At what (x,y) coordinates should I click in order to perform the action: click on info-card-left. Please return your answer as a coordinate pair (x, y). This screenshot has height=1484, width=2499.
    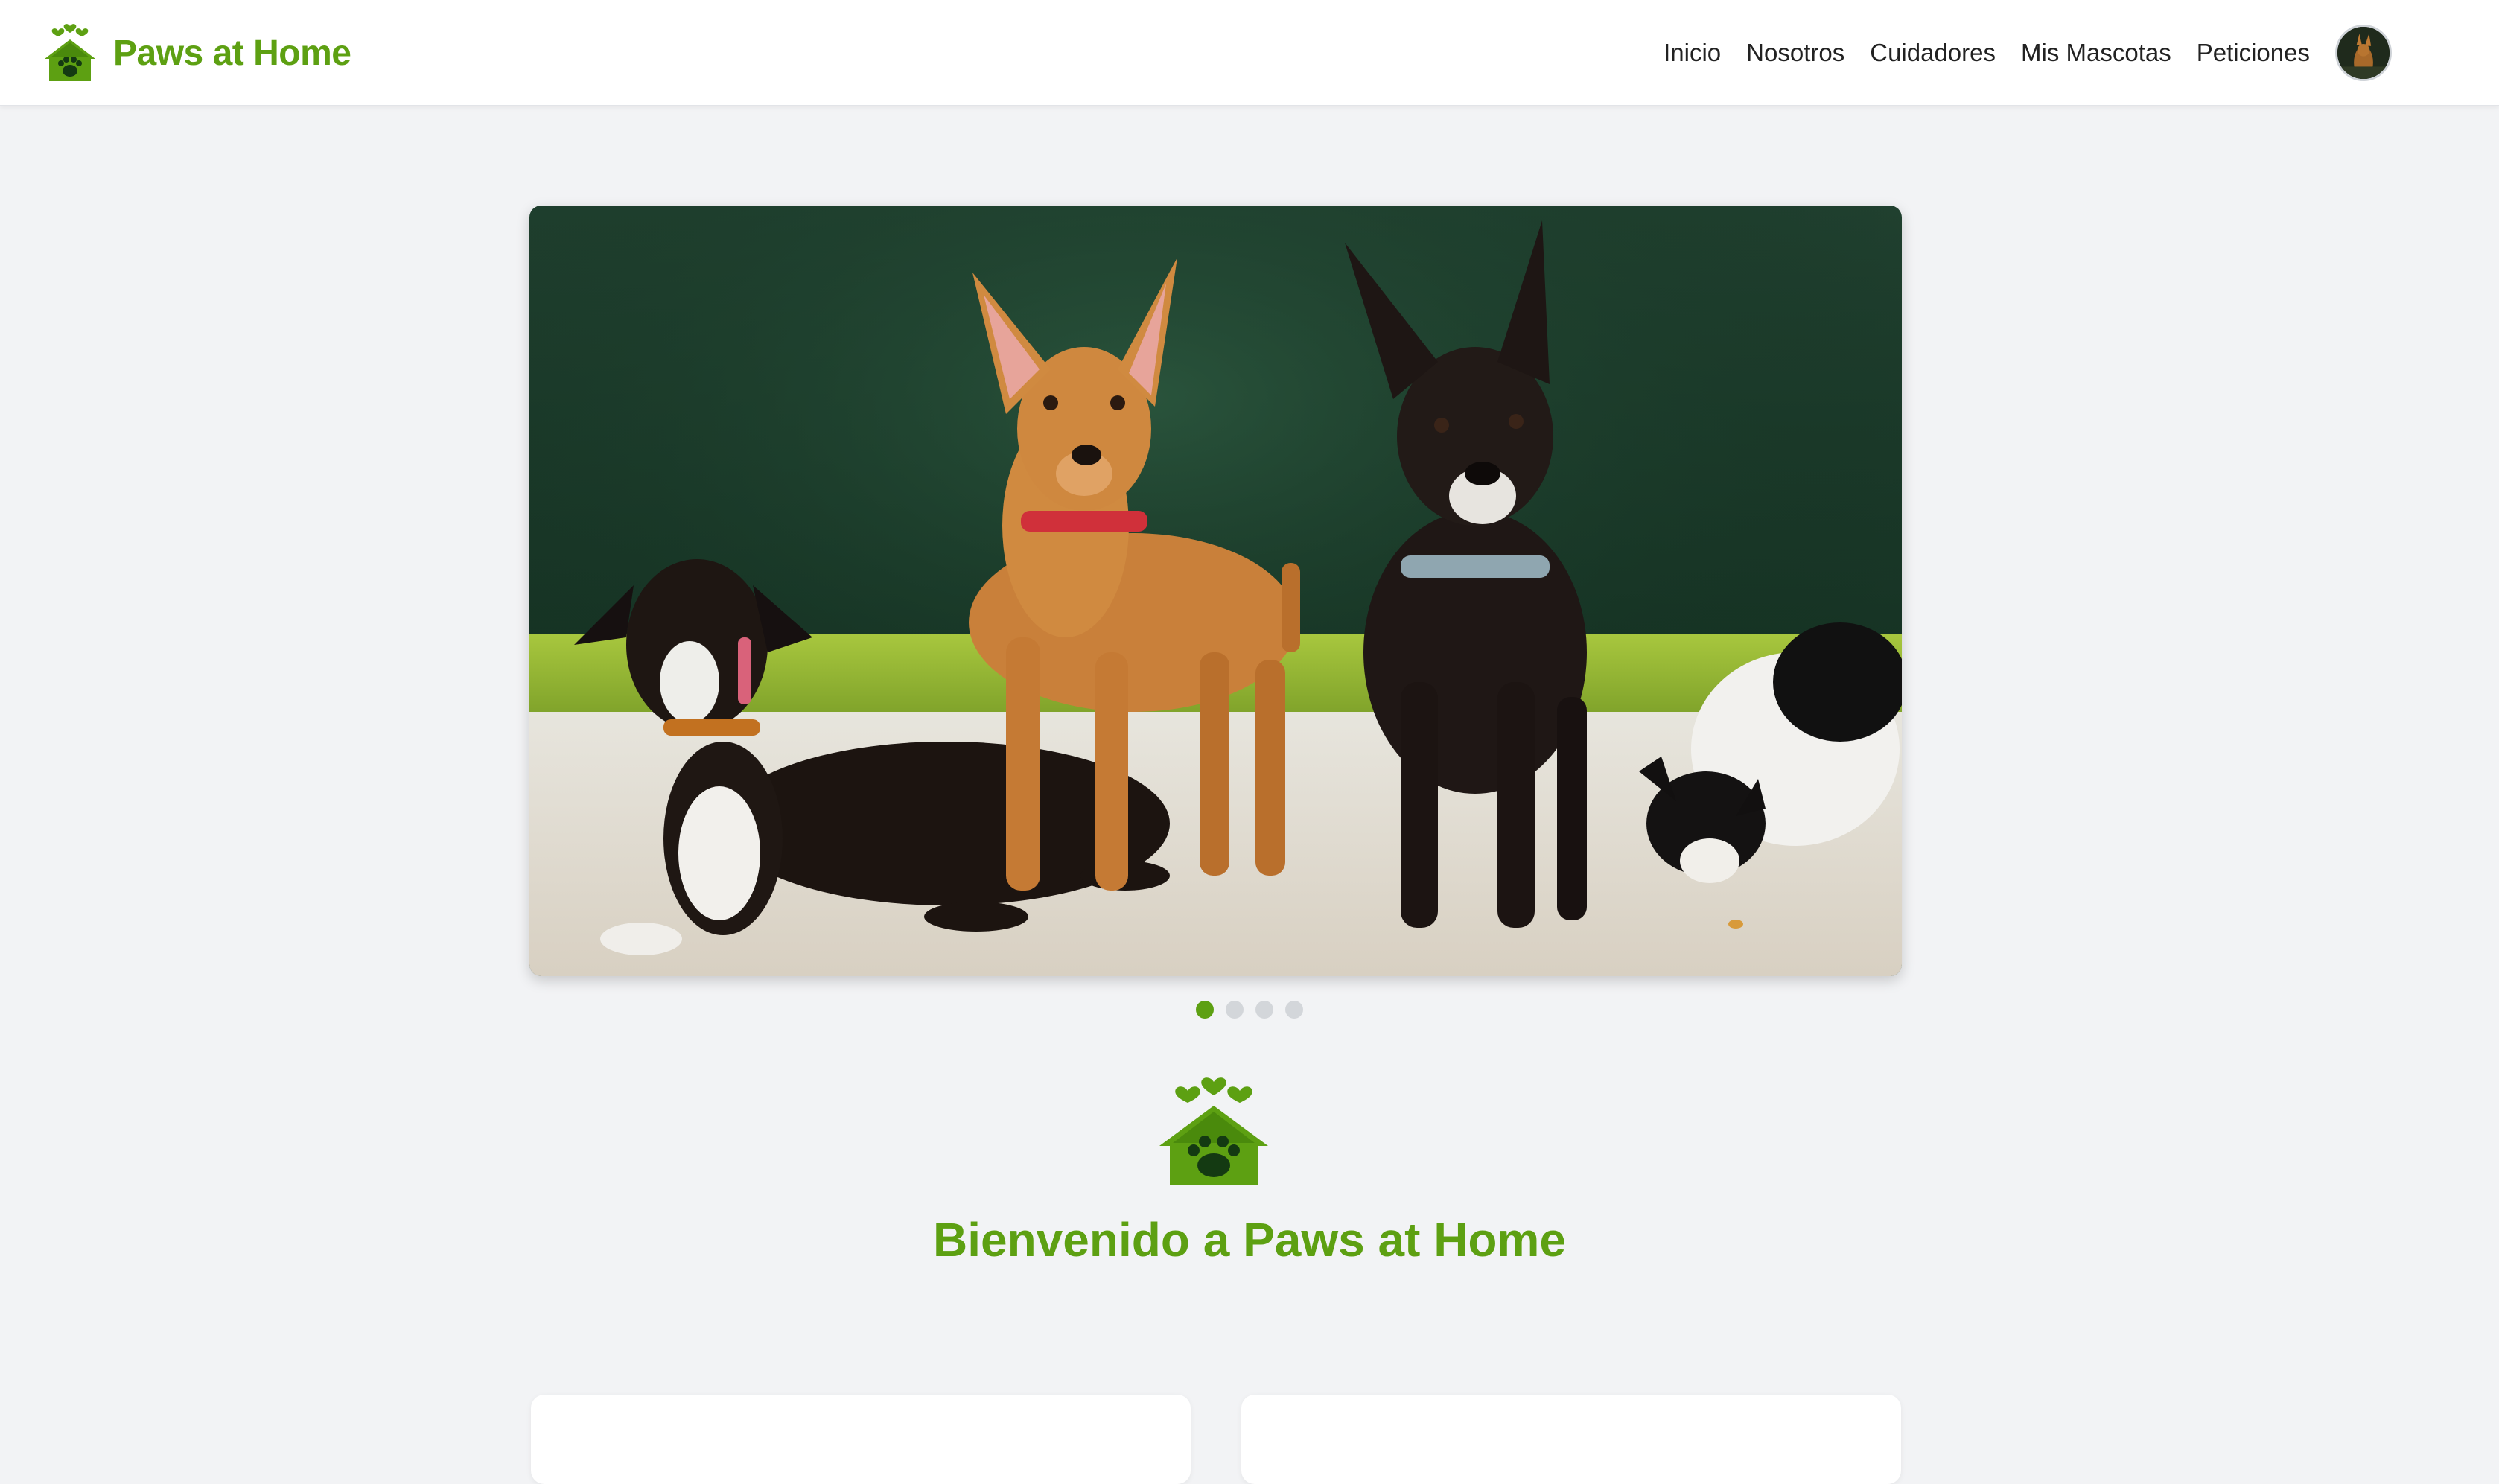
    Looking at the image, I should click on (861, 1439).